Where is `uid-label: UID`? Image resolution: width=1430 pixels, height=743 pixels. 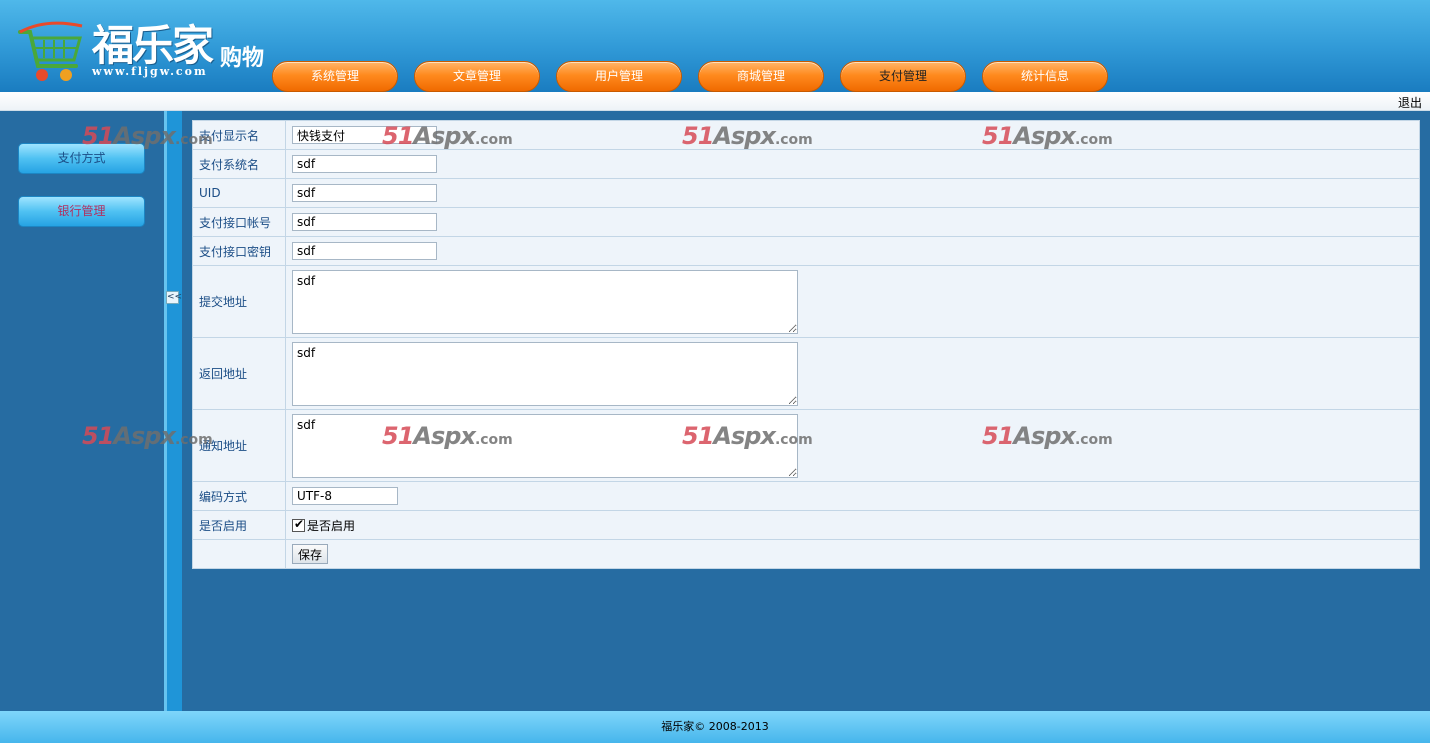
uid-label: UID is located at coordinates (239, 193).